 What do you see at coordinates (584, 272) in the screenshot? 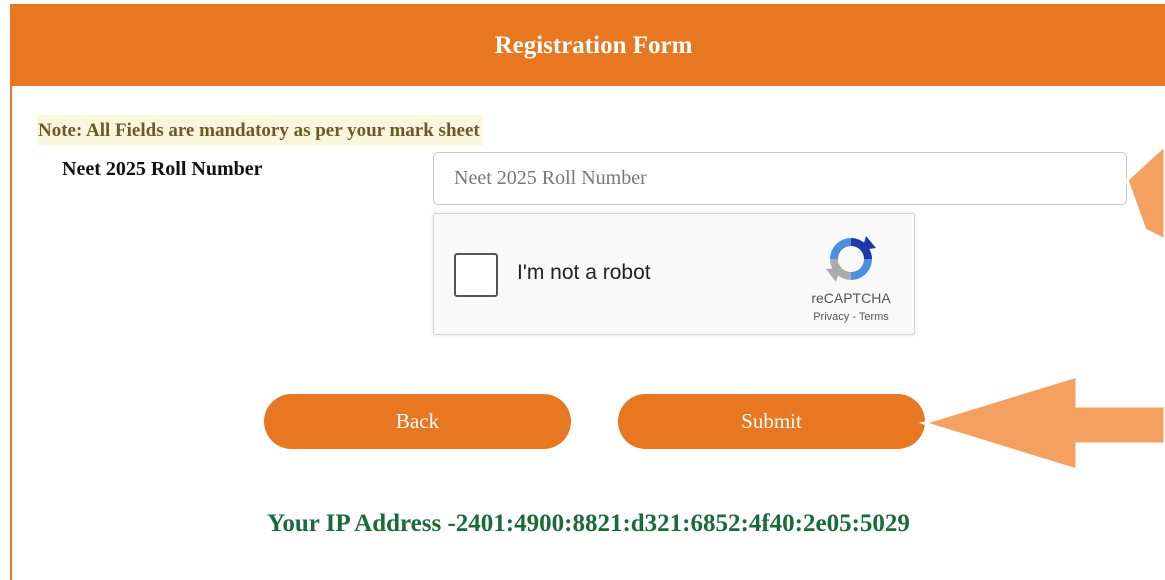
I see `recaptcha-label: I'm not a robot` at bounding box center [584, 272].